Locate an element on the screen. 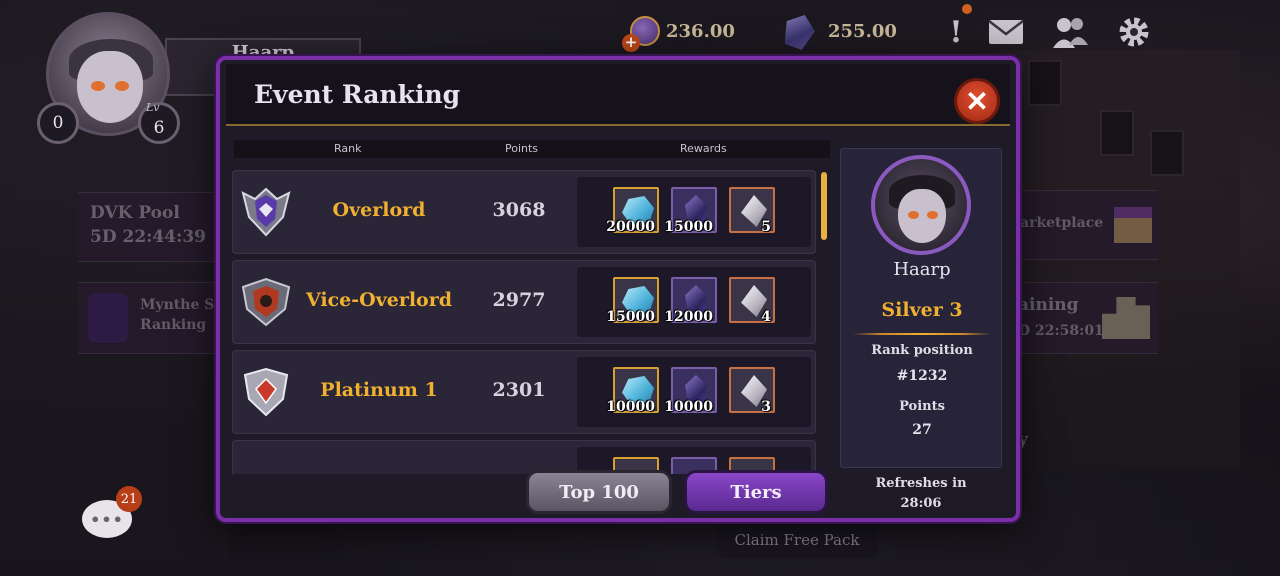  rewards-box: 10000 10000 3 is located at coordinates (694, 392).